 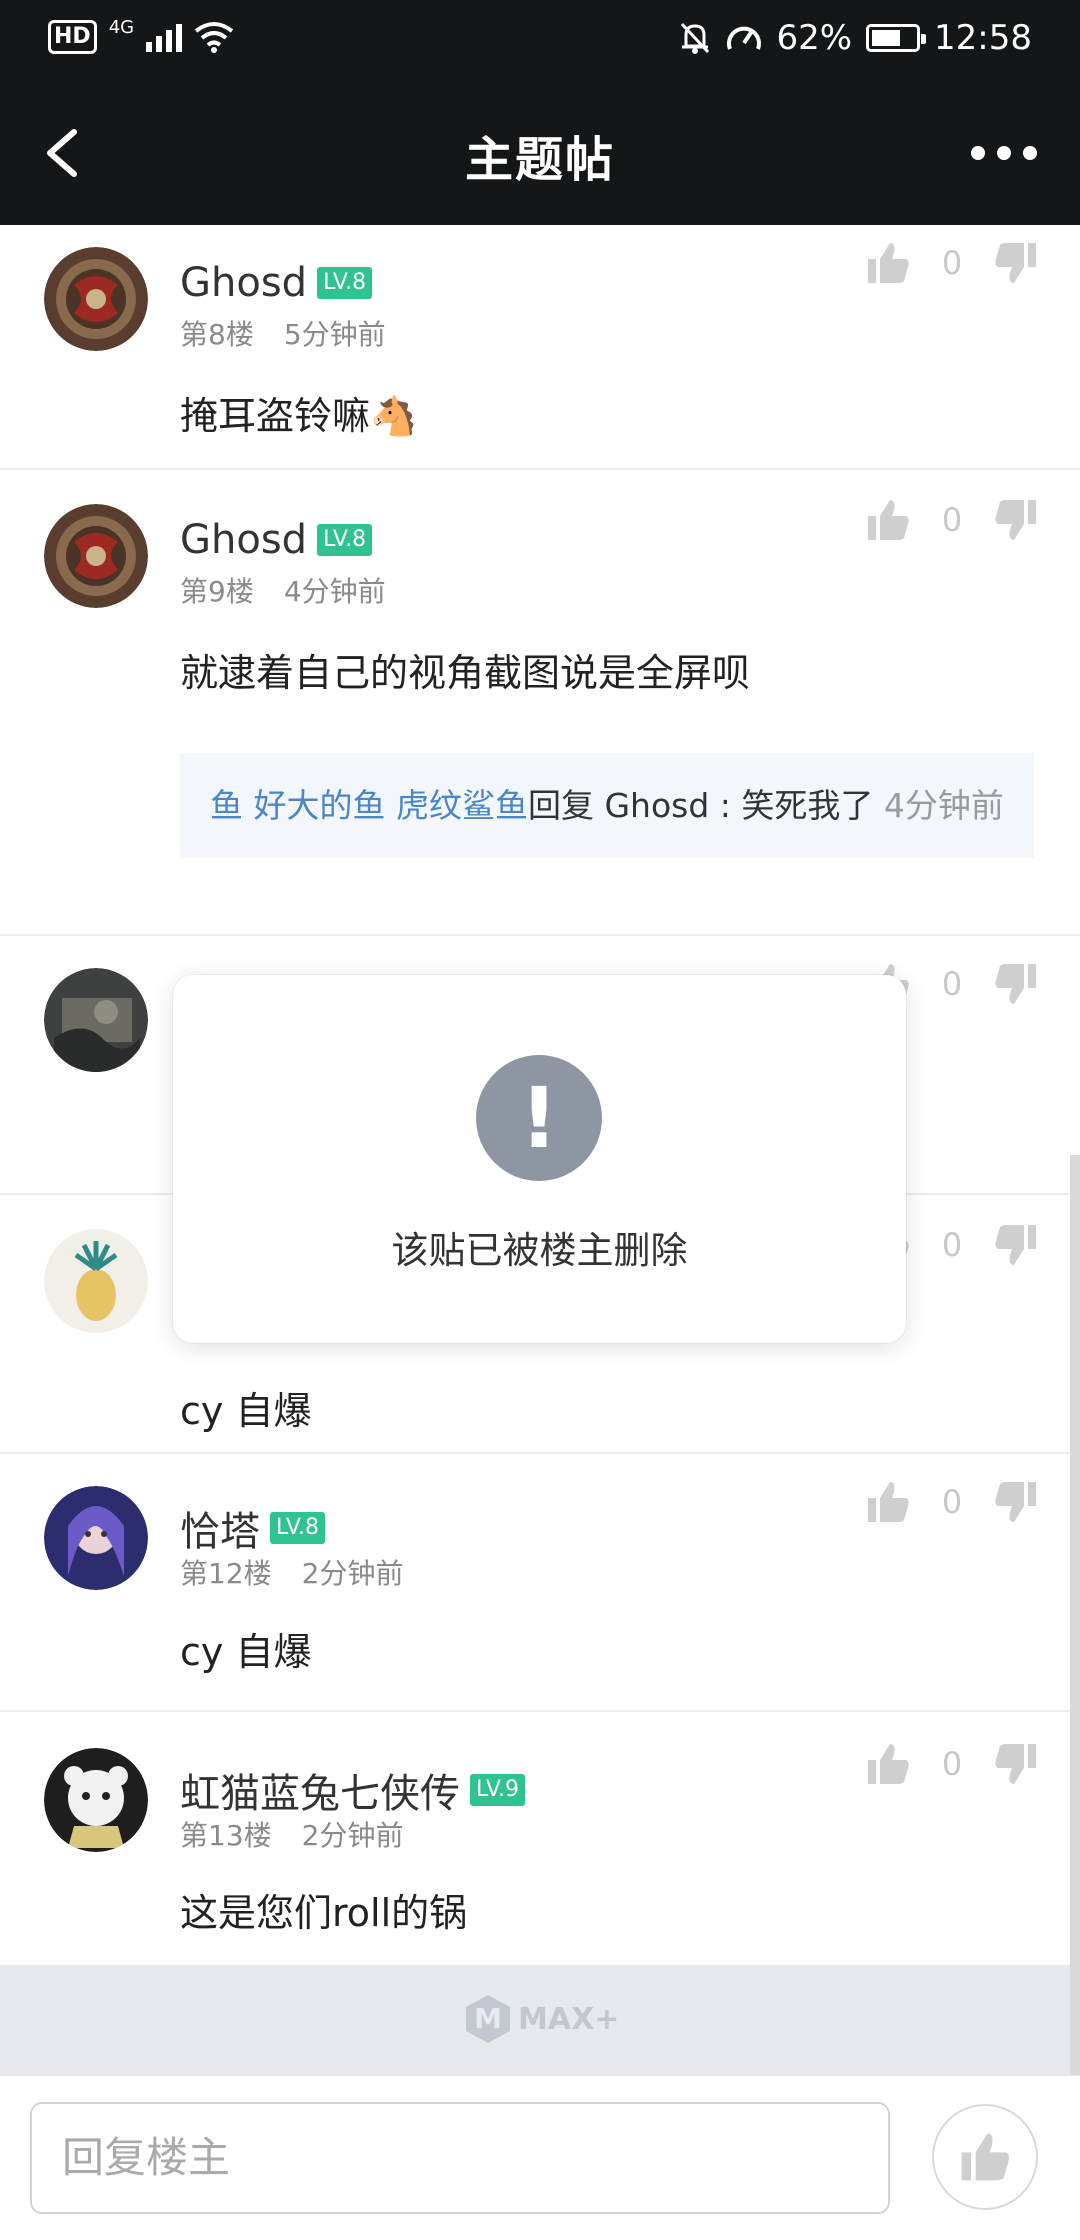 What do you see at coordinates (217, 591) in the screenshot?
I see `floor-number: 第9楼` at bounding box center [217, 591].